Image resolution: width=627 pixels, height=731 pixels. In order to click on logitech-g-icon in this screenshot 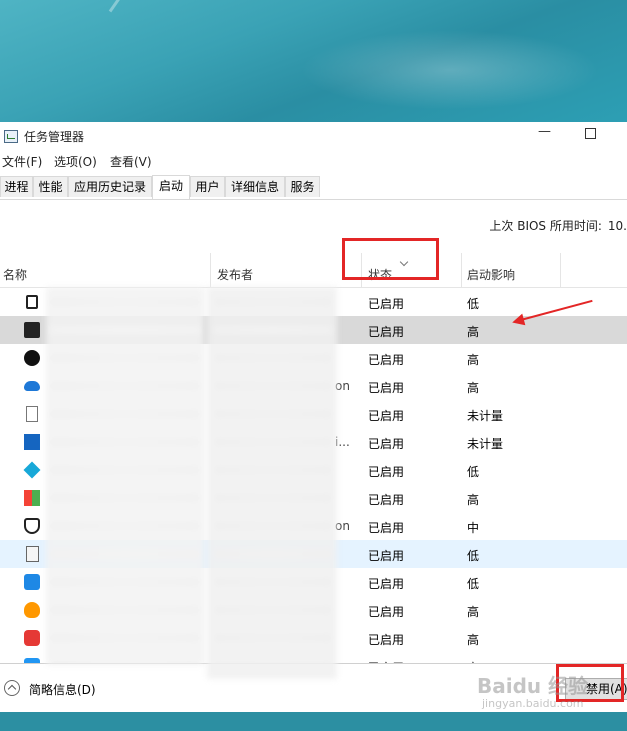, I will do `click(32, 358)`.